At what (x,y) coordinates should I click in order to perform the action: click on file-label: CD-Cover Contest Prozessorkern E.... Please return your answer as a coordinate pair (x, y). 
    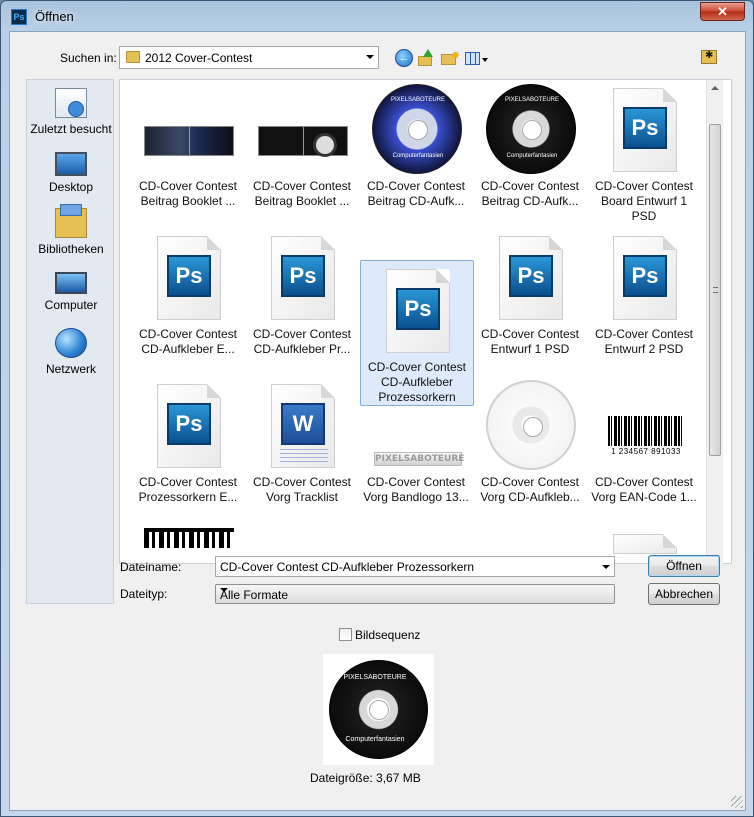
    Looking at the image, I should click on (188, 489).